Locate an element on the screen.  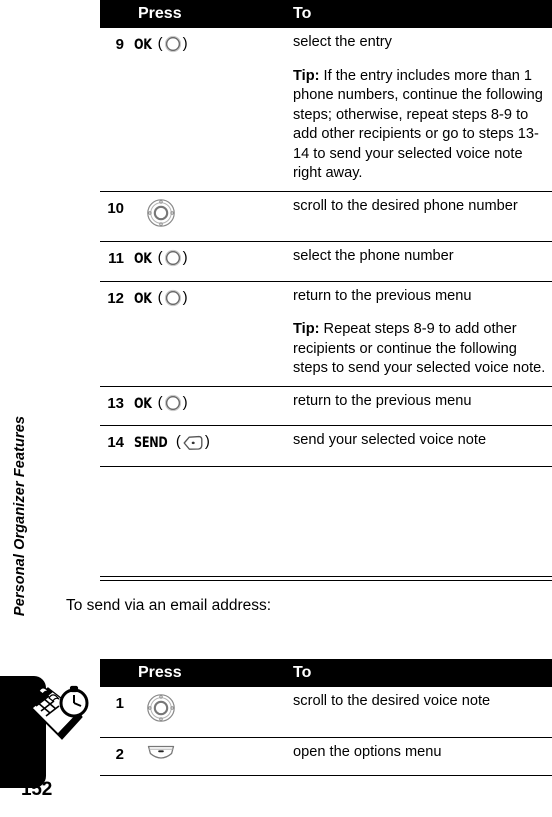
instruction-text: scroll to the desired phone number is located at coordinates (405, 205).